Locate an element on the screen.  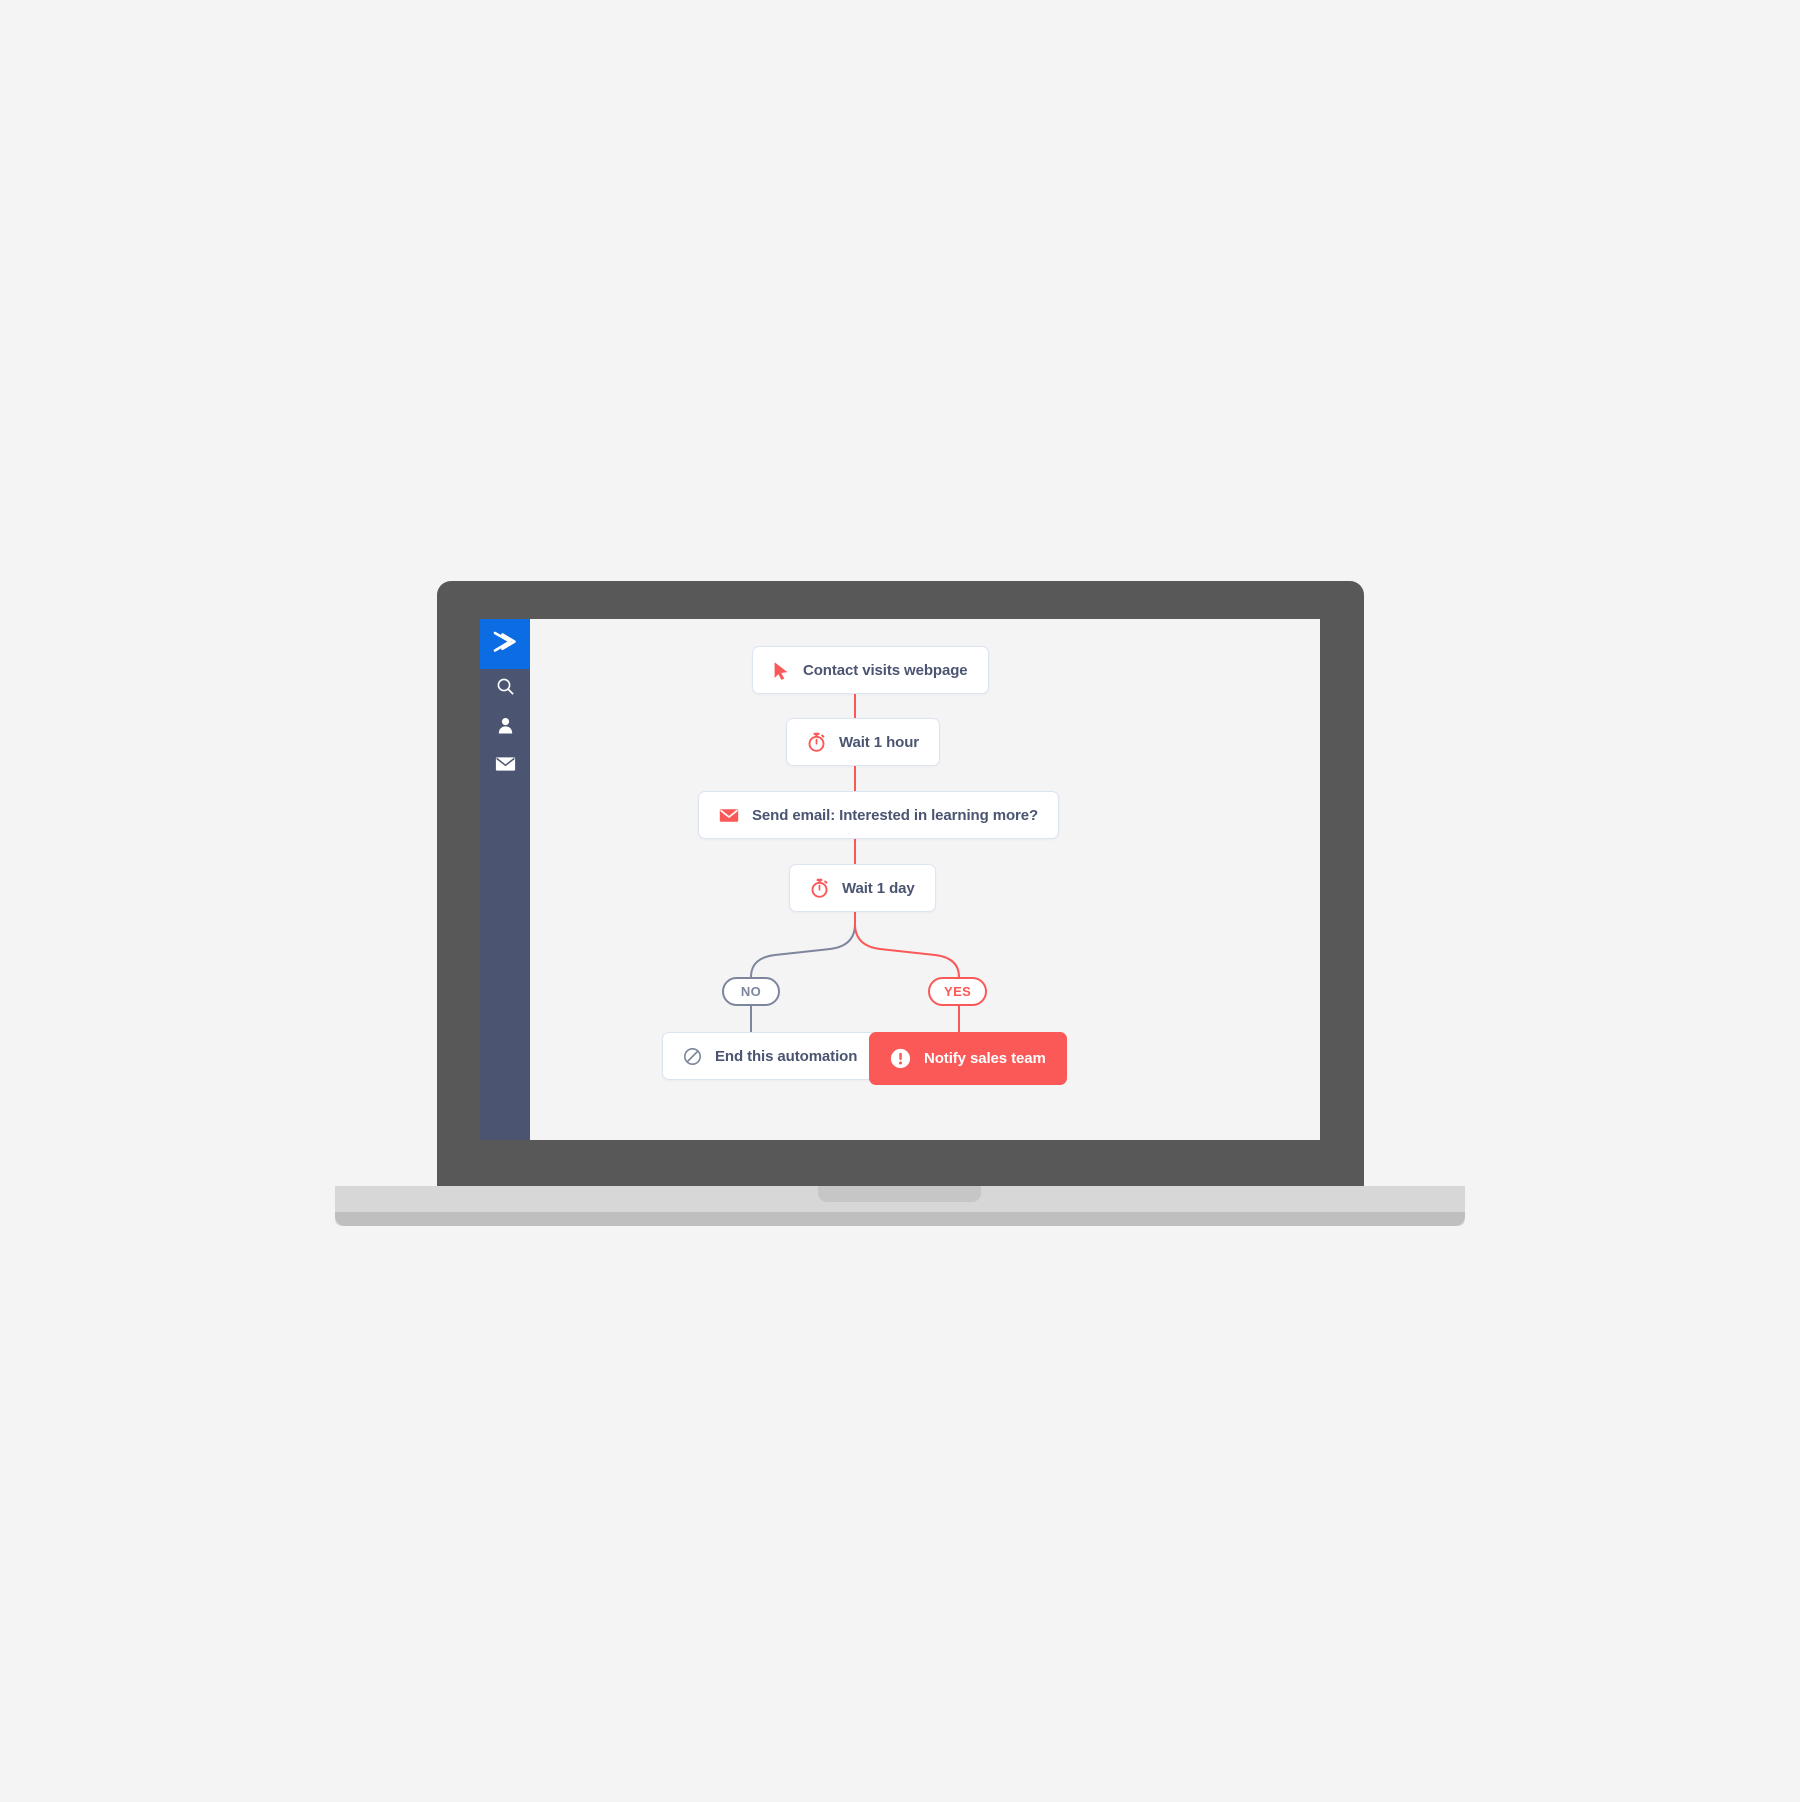
contact-person-icon is located at coordinates (505, 728).